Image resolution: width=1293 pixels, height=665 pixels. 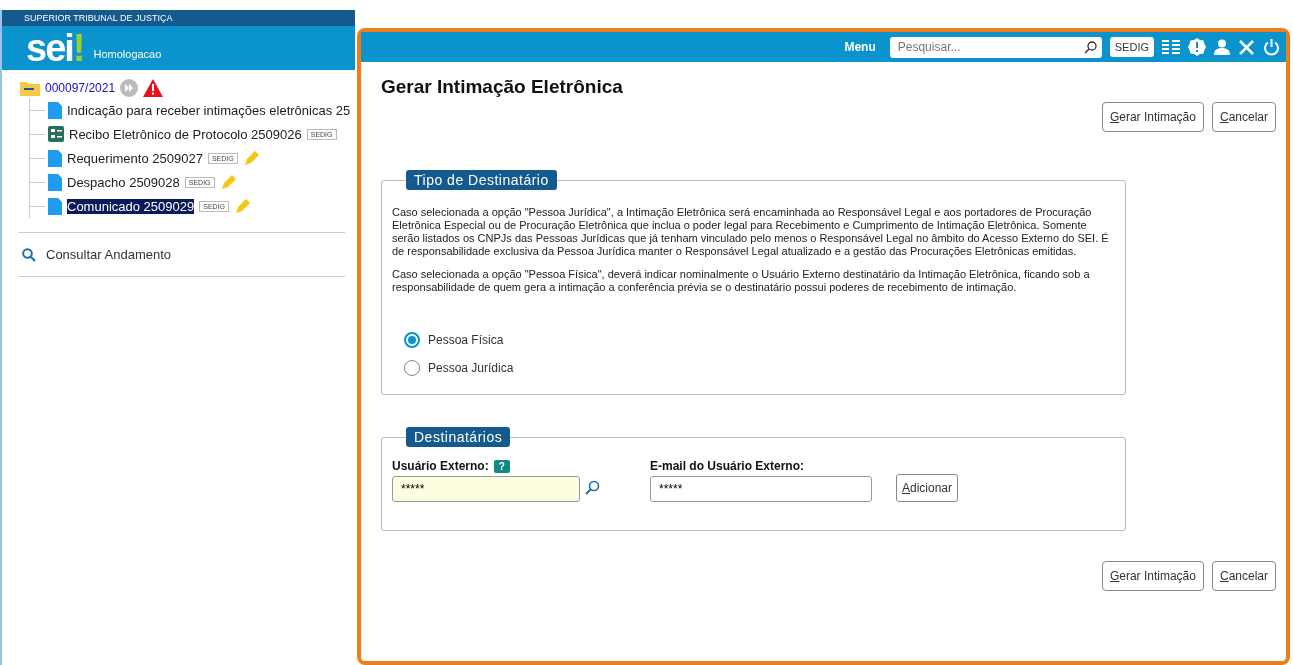 I want to click on help-badge: ?, so click(x=501, y=466).